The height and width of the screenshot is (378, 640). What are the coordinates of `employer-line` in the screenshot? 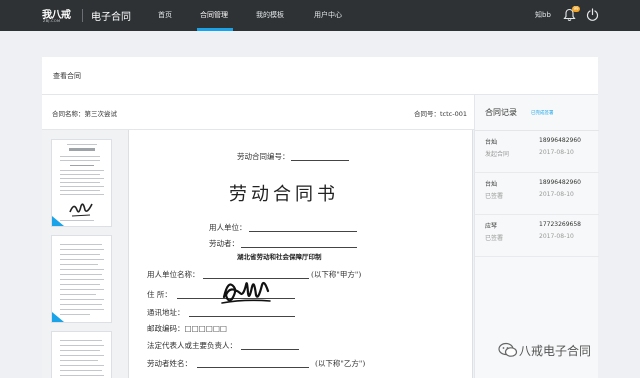 It's located at (303, 231).